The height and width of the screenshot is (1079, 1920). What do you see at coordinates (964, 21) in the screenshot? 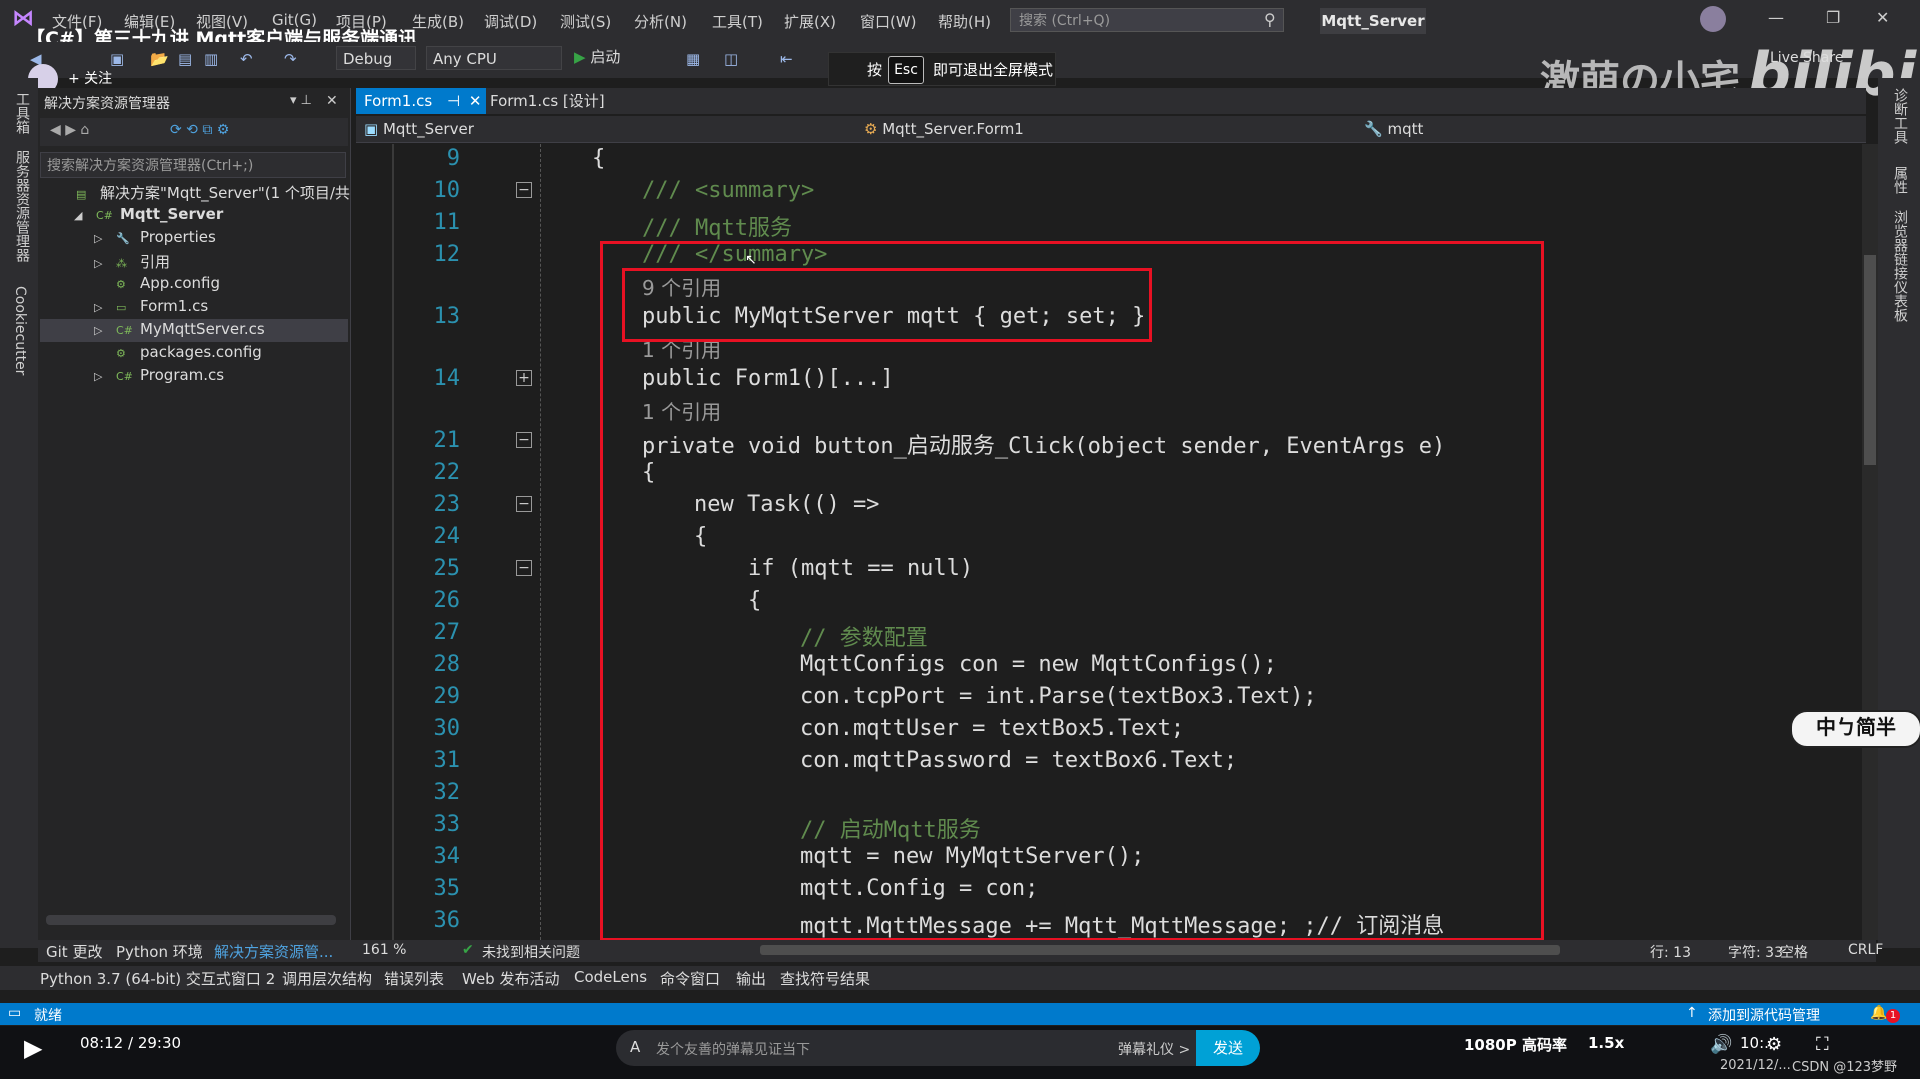
I see `menu-item: 帮助(H)` at bounding box center [964, 21].